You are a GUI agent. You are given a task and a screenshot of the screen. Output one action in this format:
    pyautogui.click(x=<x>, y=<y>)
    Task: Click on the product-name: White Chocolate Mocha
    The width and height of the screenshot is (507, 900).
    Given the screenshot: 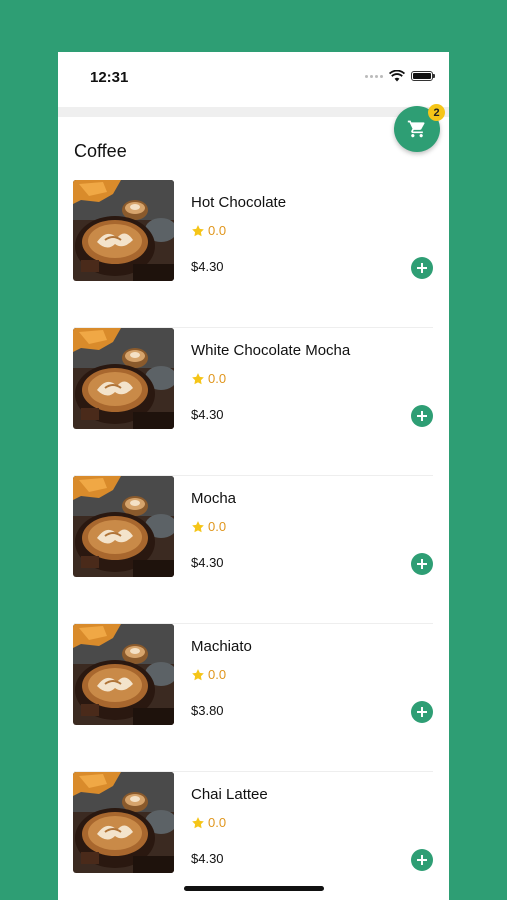 What is the action you would take?
    pyautogui.click(x=271, y=350)
    